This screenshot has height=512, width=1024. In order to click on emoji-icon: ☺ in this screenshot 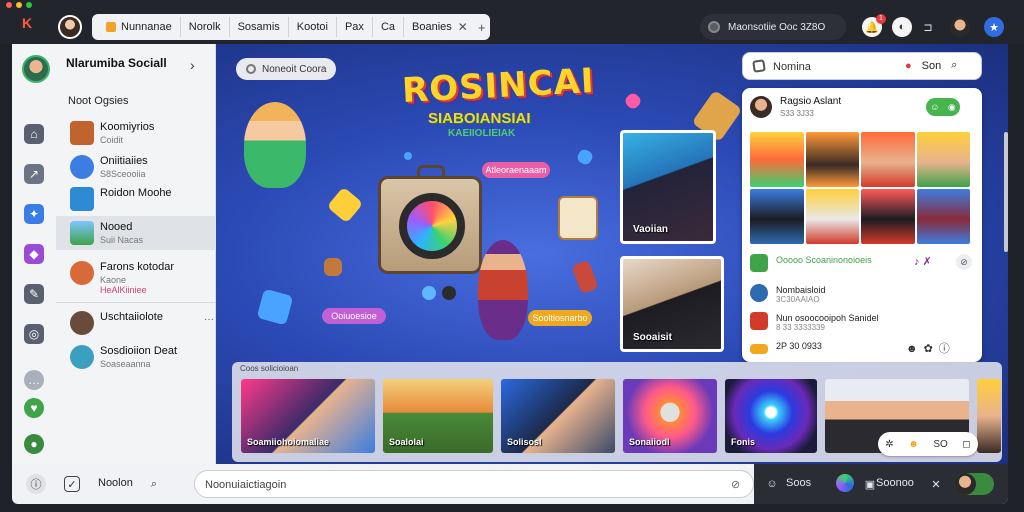, I will do `click(772, 484)`.